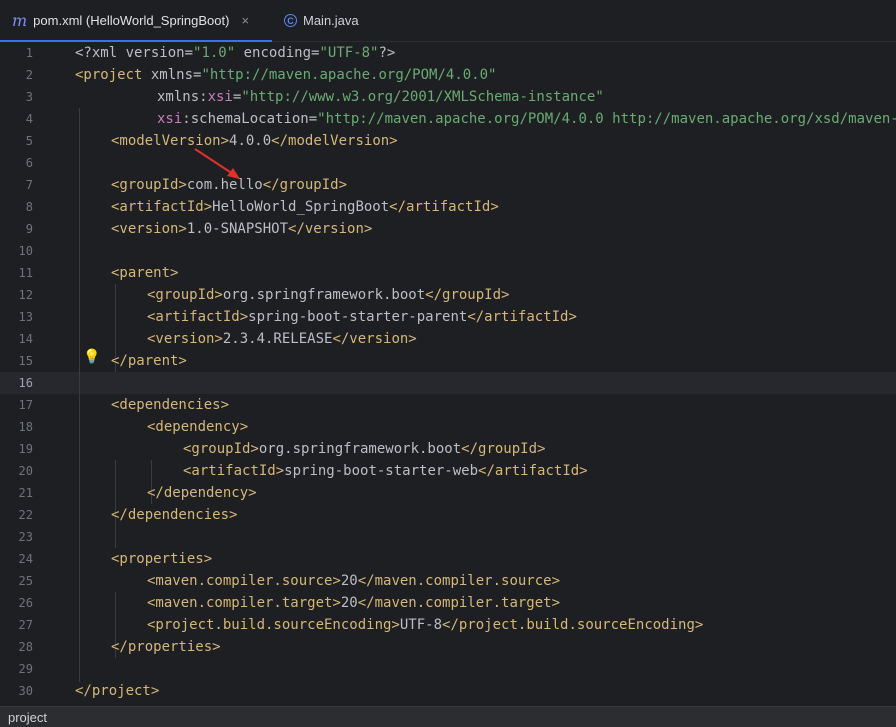  Describe the element at coordinates (245, 20) in the screenshot. I see `close-icon: ×` at that location.